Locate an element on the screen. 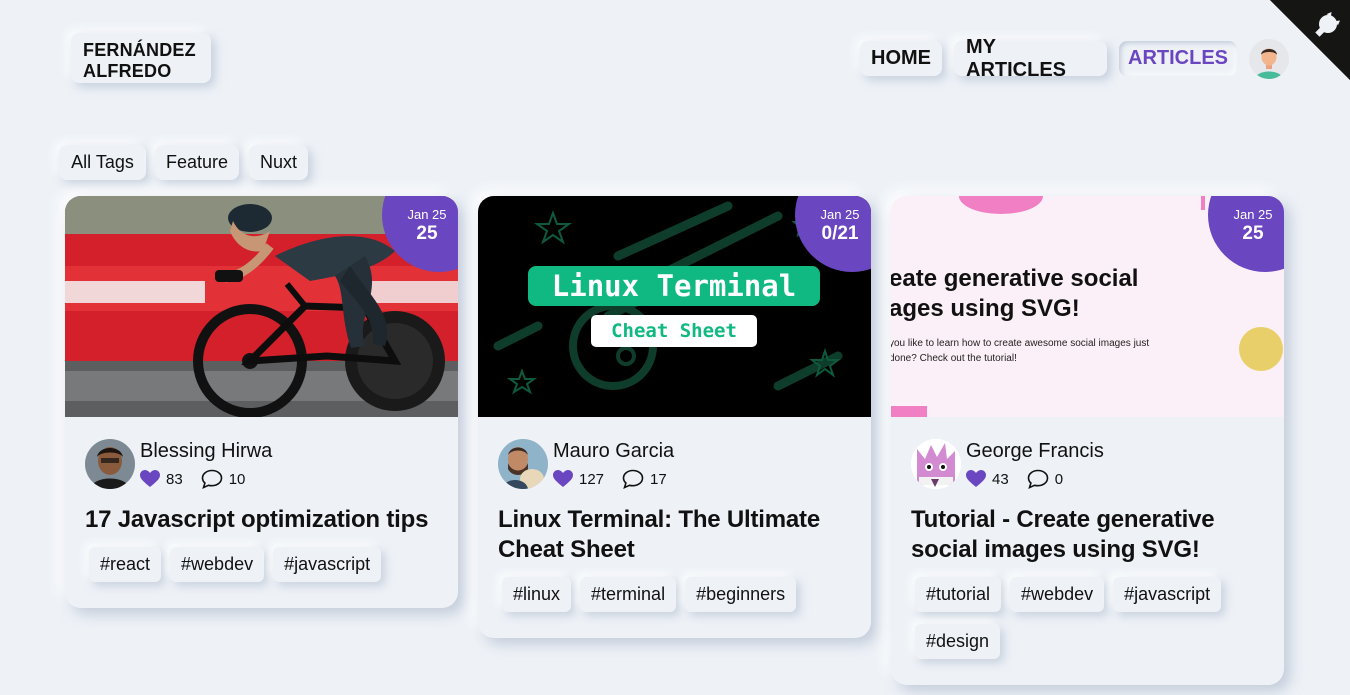 This screenshot has width=1350, height=695. comments-count: 10 is located at coordinates (237, 479).